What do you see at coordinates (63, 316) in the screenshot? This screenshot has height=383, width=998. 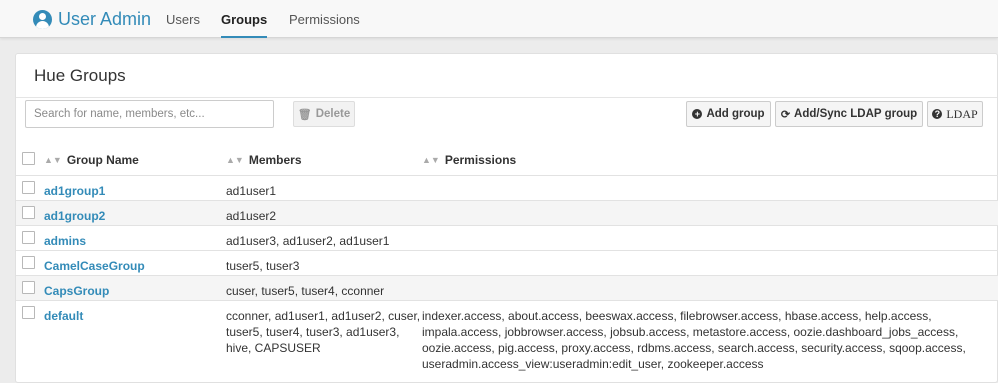 I see `group-name-link: default` at bounding box center [63, 316].